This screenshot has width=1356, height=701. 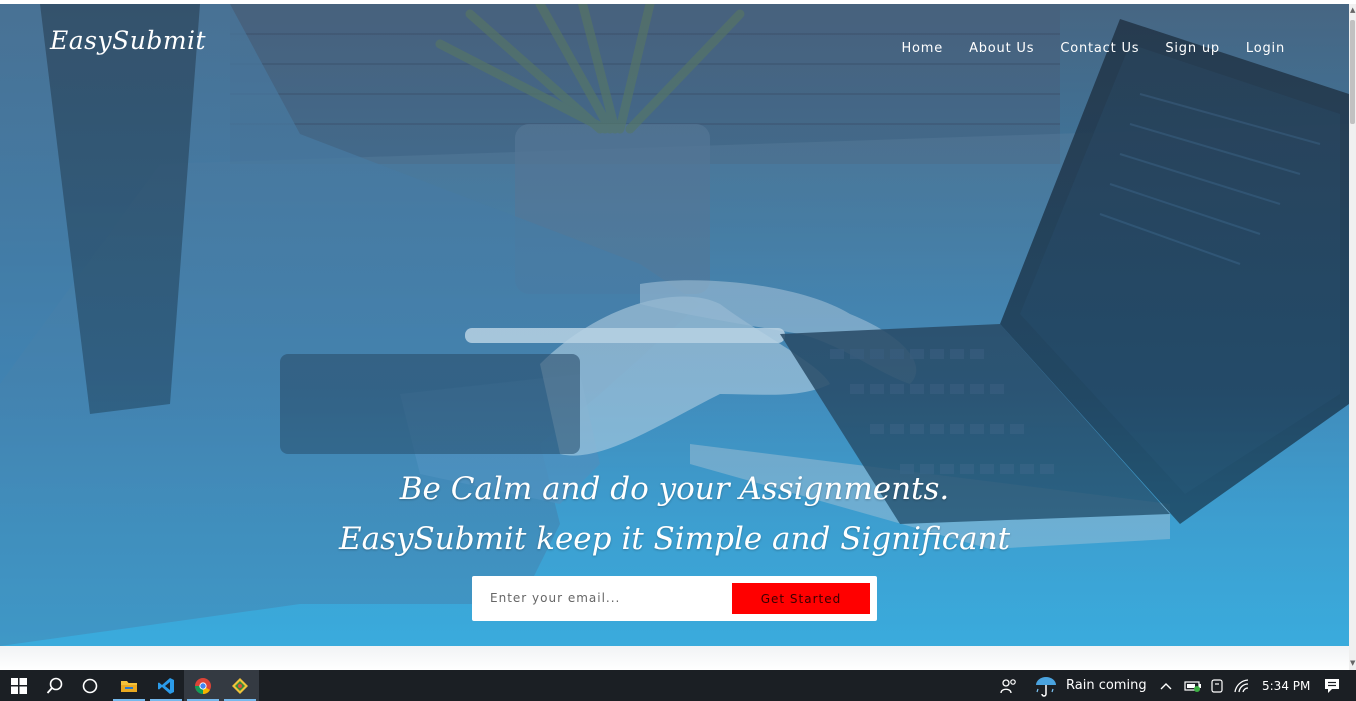 I want to click on scroll-down-arrow-icon: ▼, so click(x=1352, y=663).